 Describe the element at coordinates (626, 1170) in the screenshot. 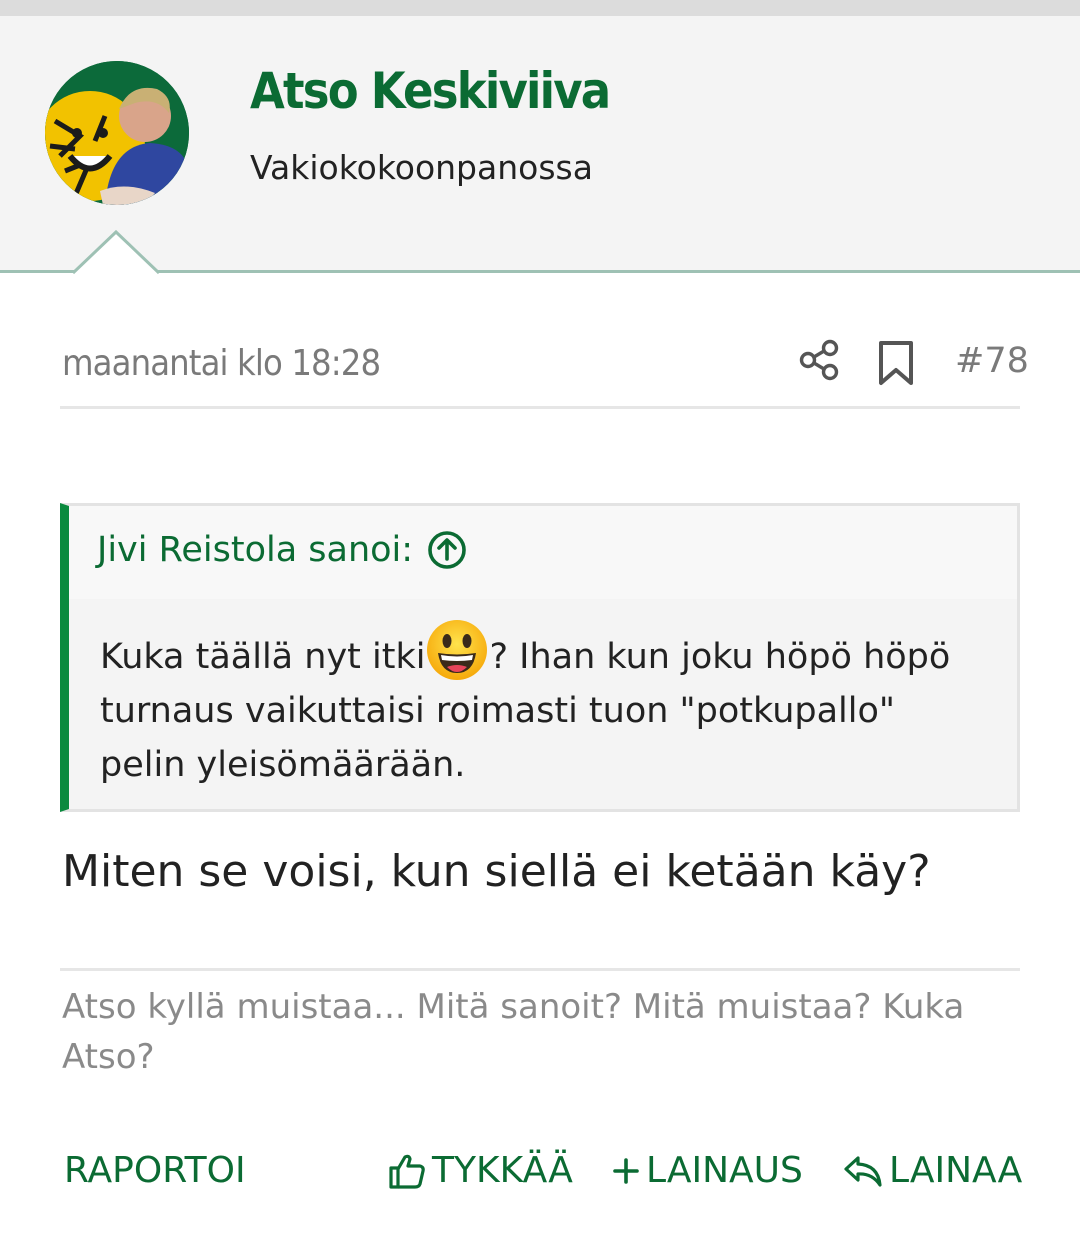

I see `plus-icon` at that location.